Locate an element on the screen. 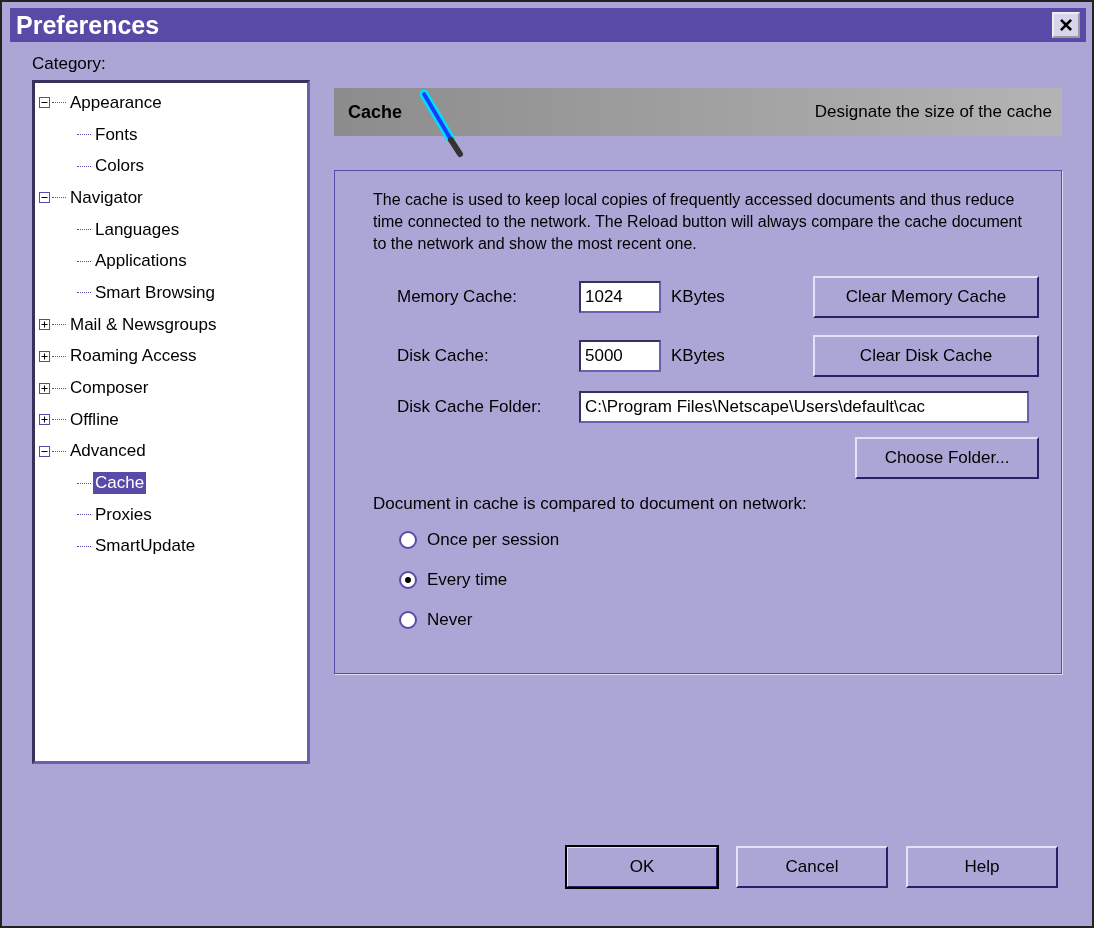 This screenshot has width=1094, height=928. tree-item: Proxies is located at coordinates (123, 514).